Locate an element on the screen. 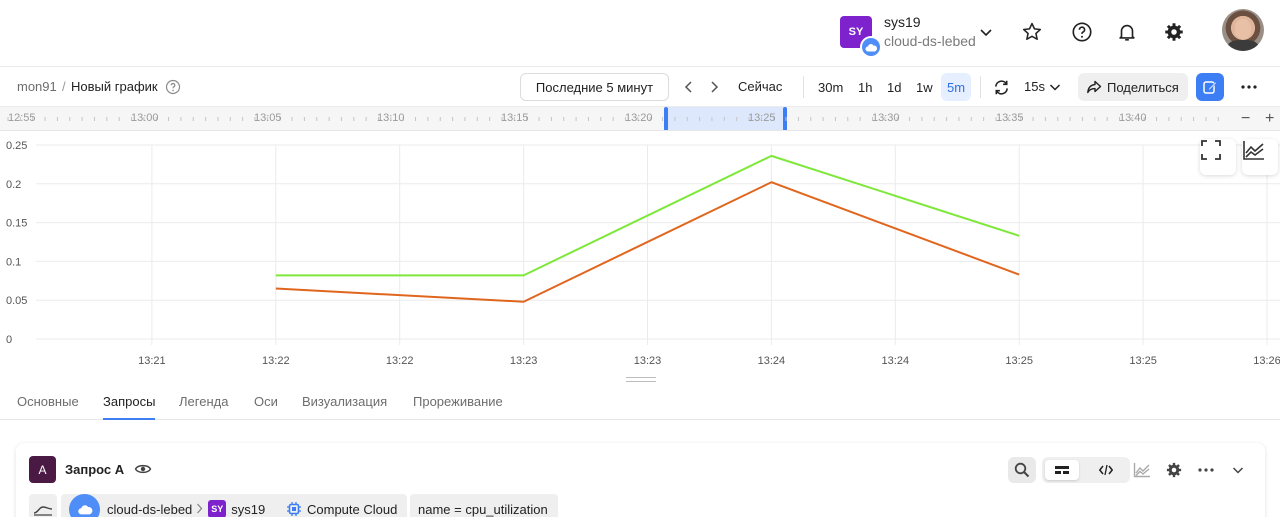 The image size is (1280, 517). tab-downsampling: Прореживание is located at coordinates (458, 401).